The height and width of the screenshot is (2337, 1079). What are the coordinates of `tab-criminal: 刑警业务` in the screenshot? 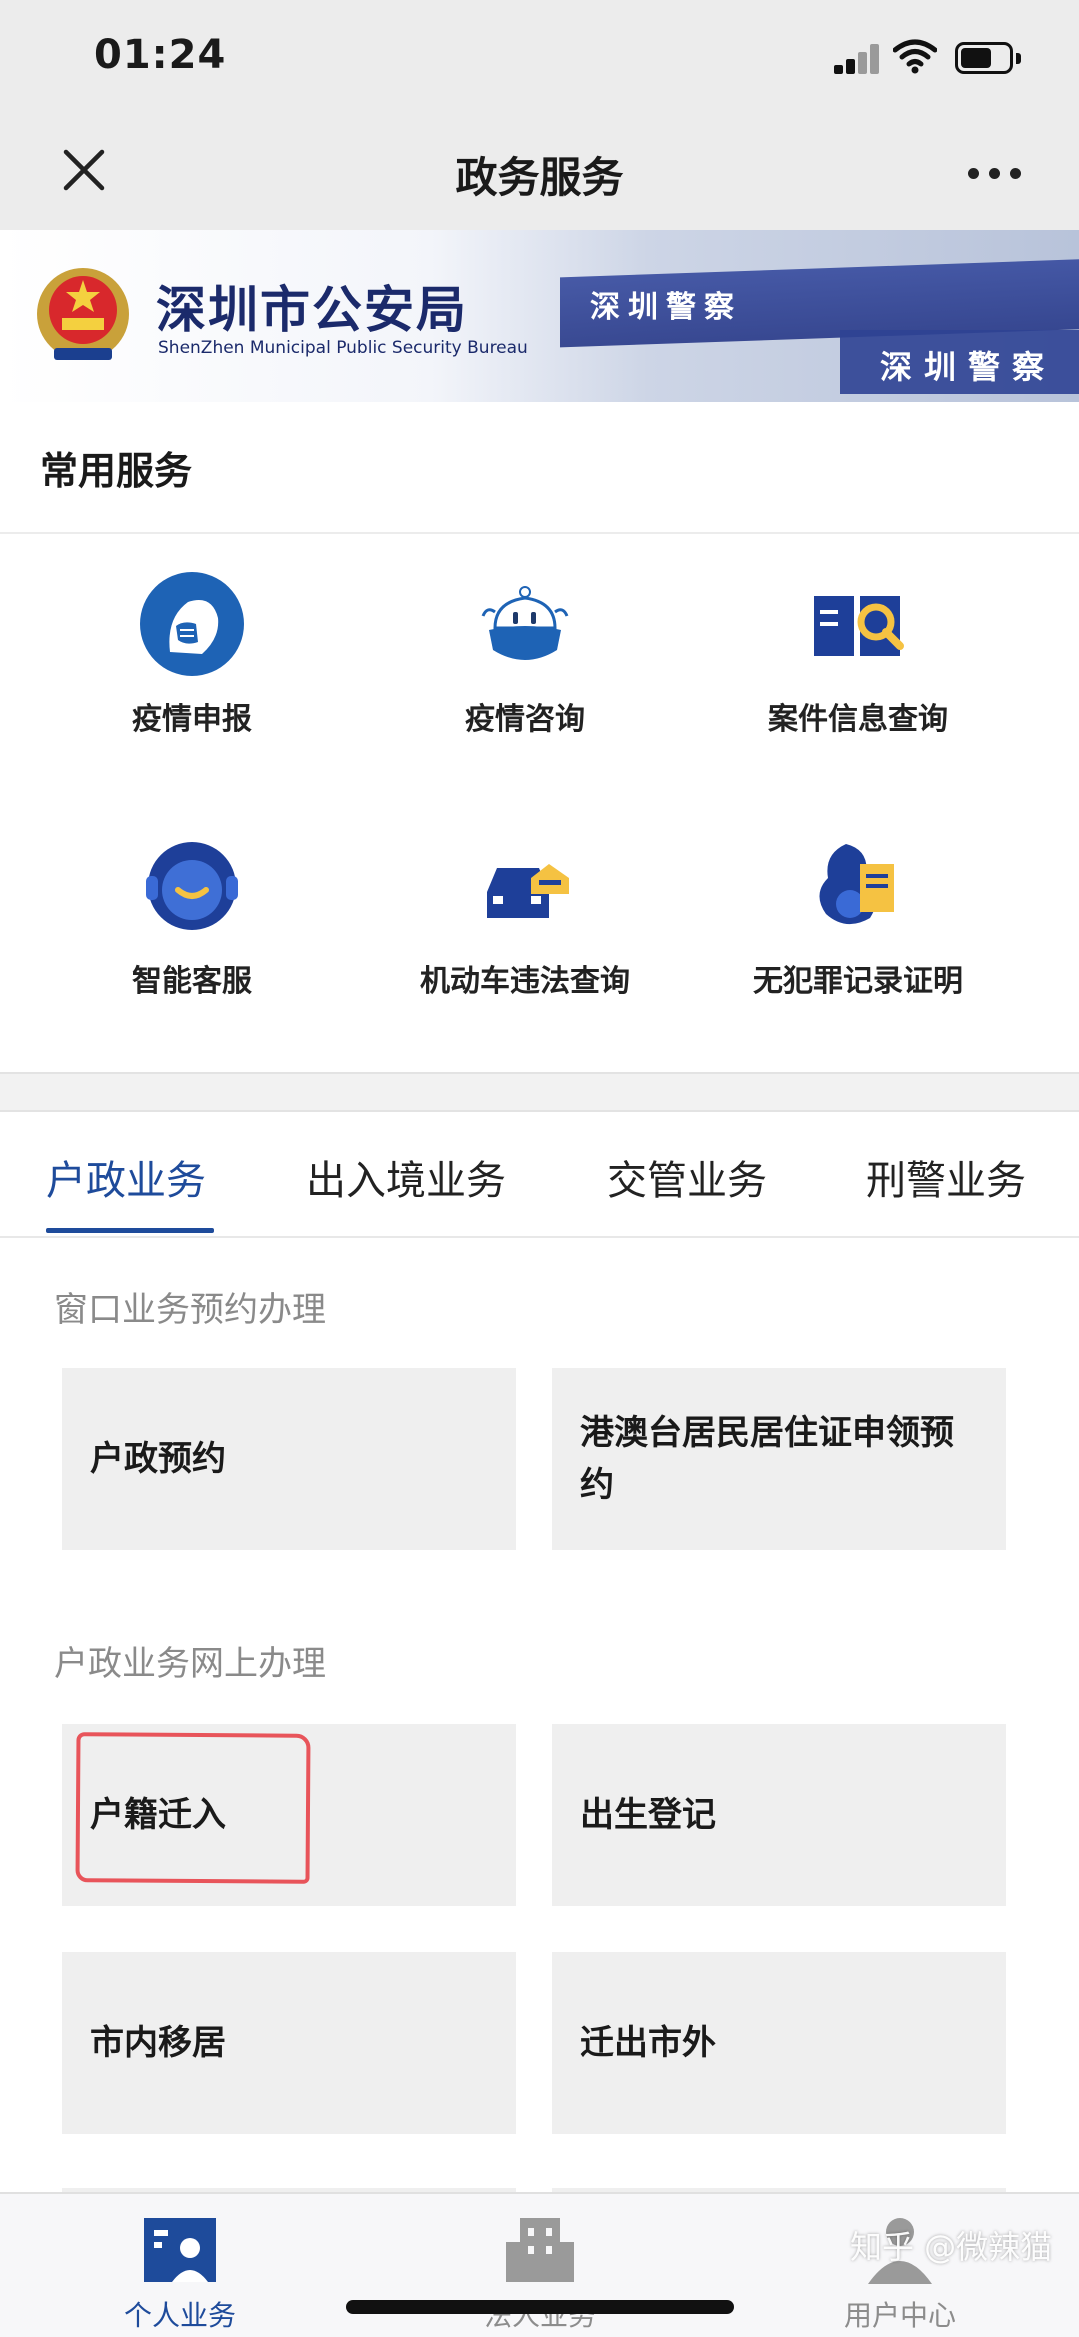 It's located at (946, 1177).